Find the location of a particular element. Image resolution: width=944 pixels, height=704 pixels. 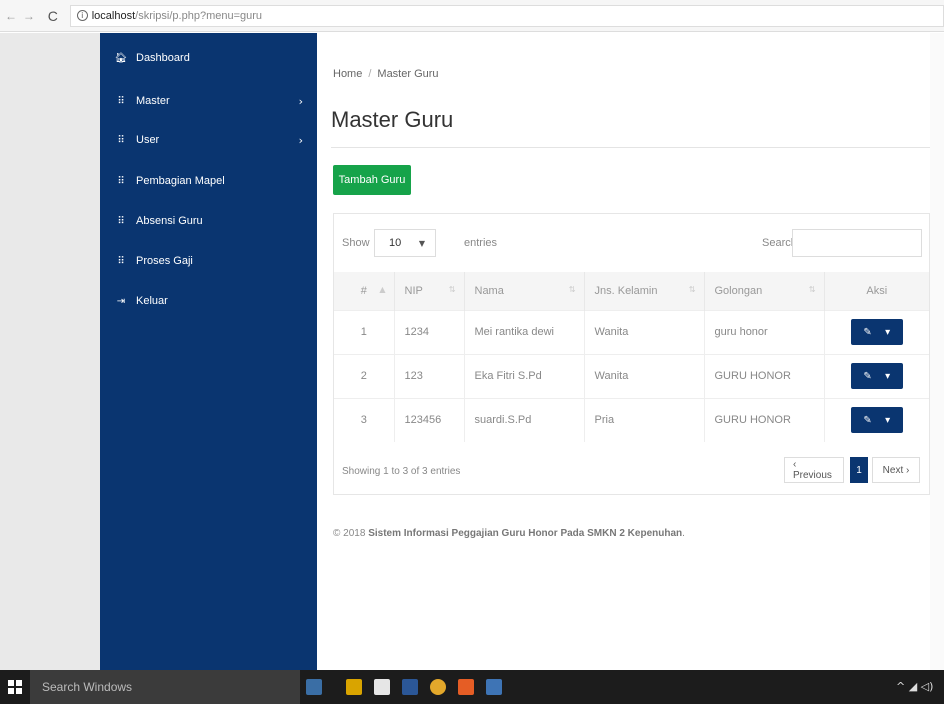

col-header-nama: Nama ⇅ is located at coordinates (524, 291).